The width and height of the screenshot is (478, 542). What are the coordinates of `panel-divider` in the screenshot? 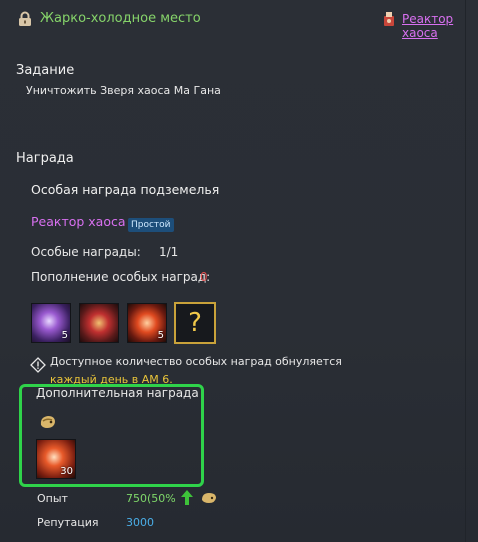 It's located at (465, 271).